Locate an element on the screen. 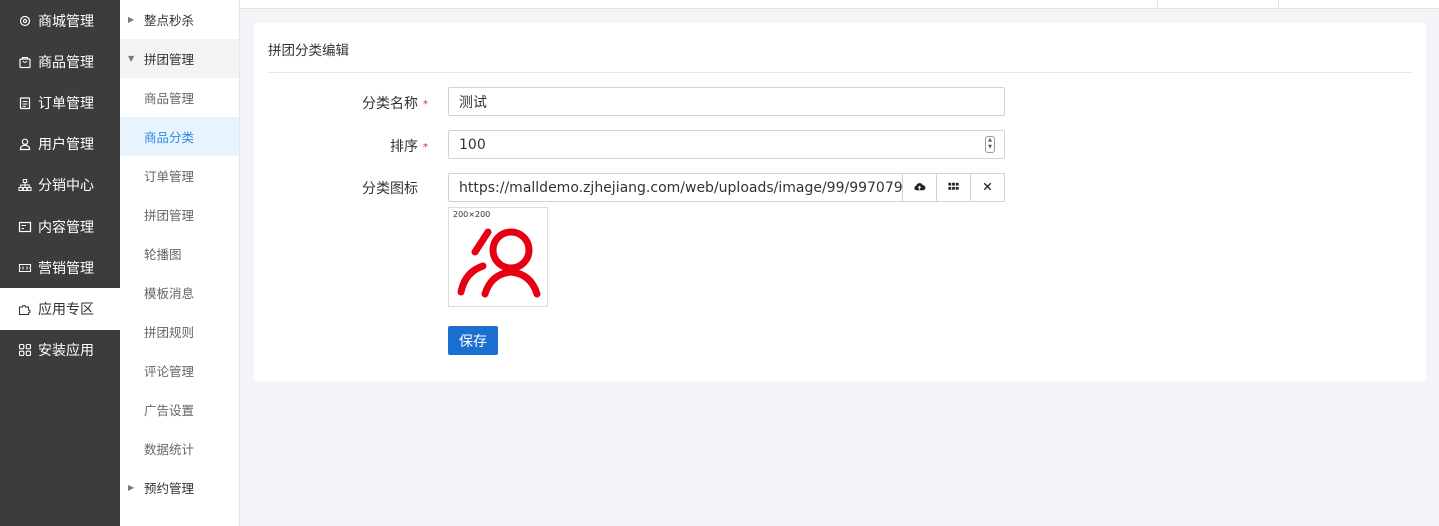 Image resolution: width=1439 pixels, height=526 pixels. submenu-item-template-msg: 模板消息 is located at coordinates (179, 292).